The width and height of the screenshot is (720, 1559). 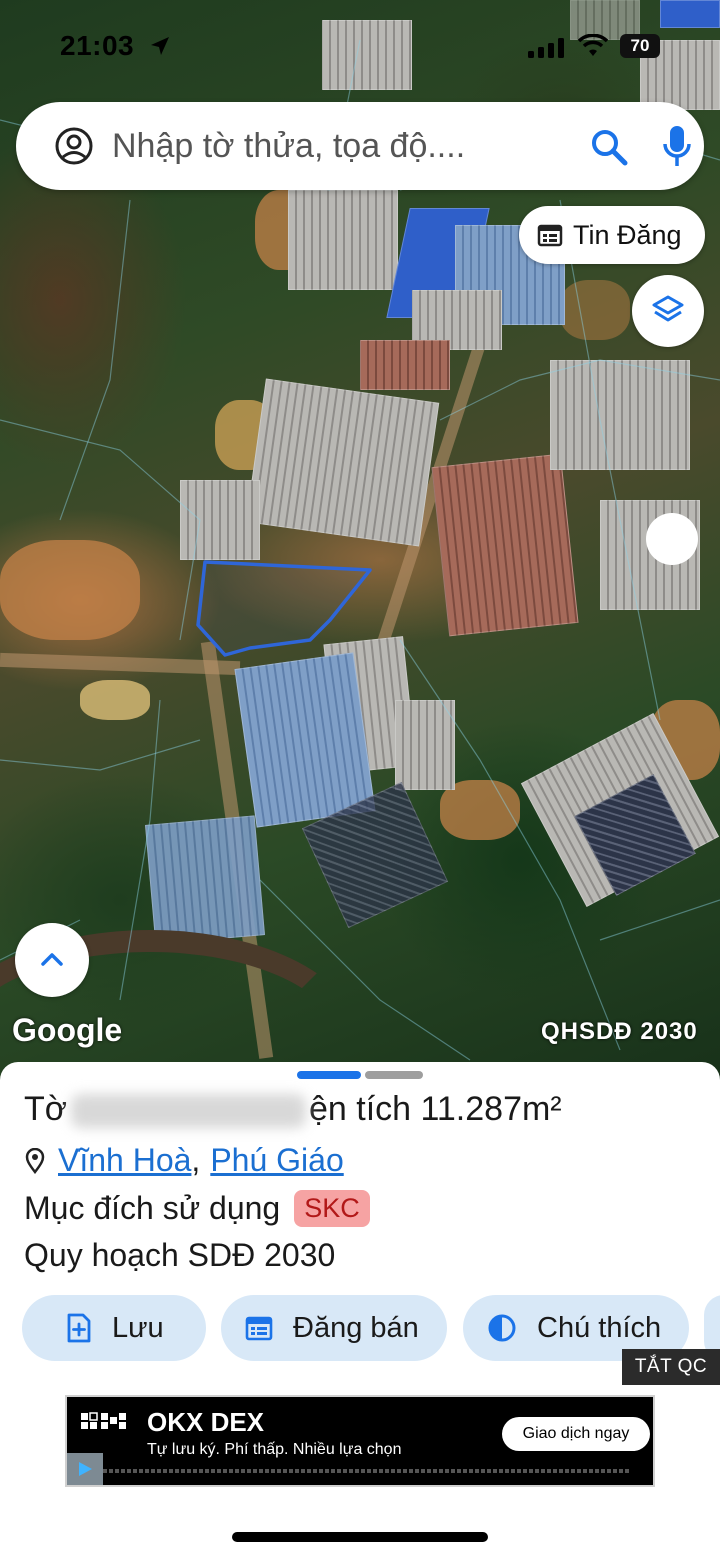 What do you see at coordinates (599, 1327) in the screenshot?
I see `legend-label: Chú thích` at bounding box center [599, 1327].